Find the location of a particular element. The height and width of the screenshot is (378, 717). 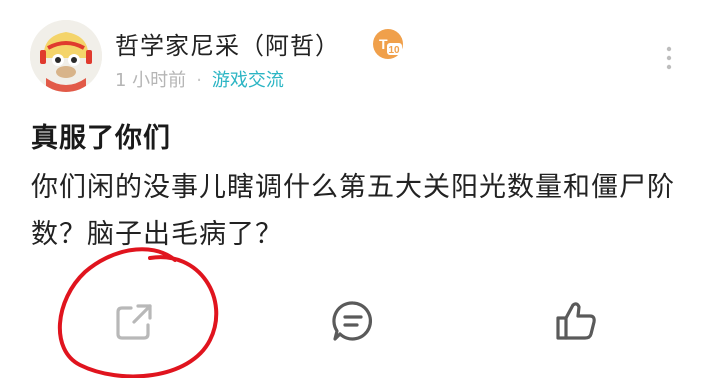

avatar-image is located at coordinates (66, 56).